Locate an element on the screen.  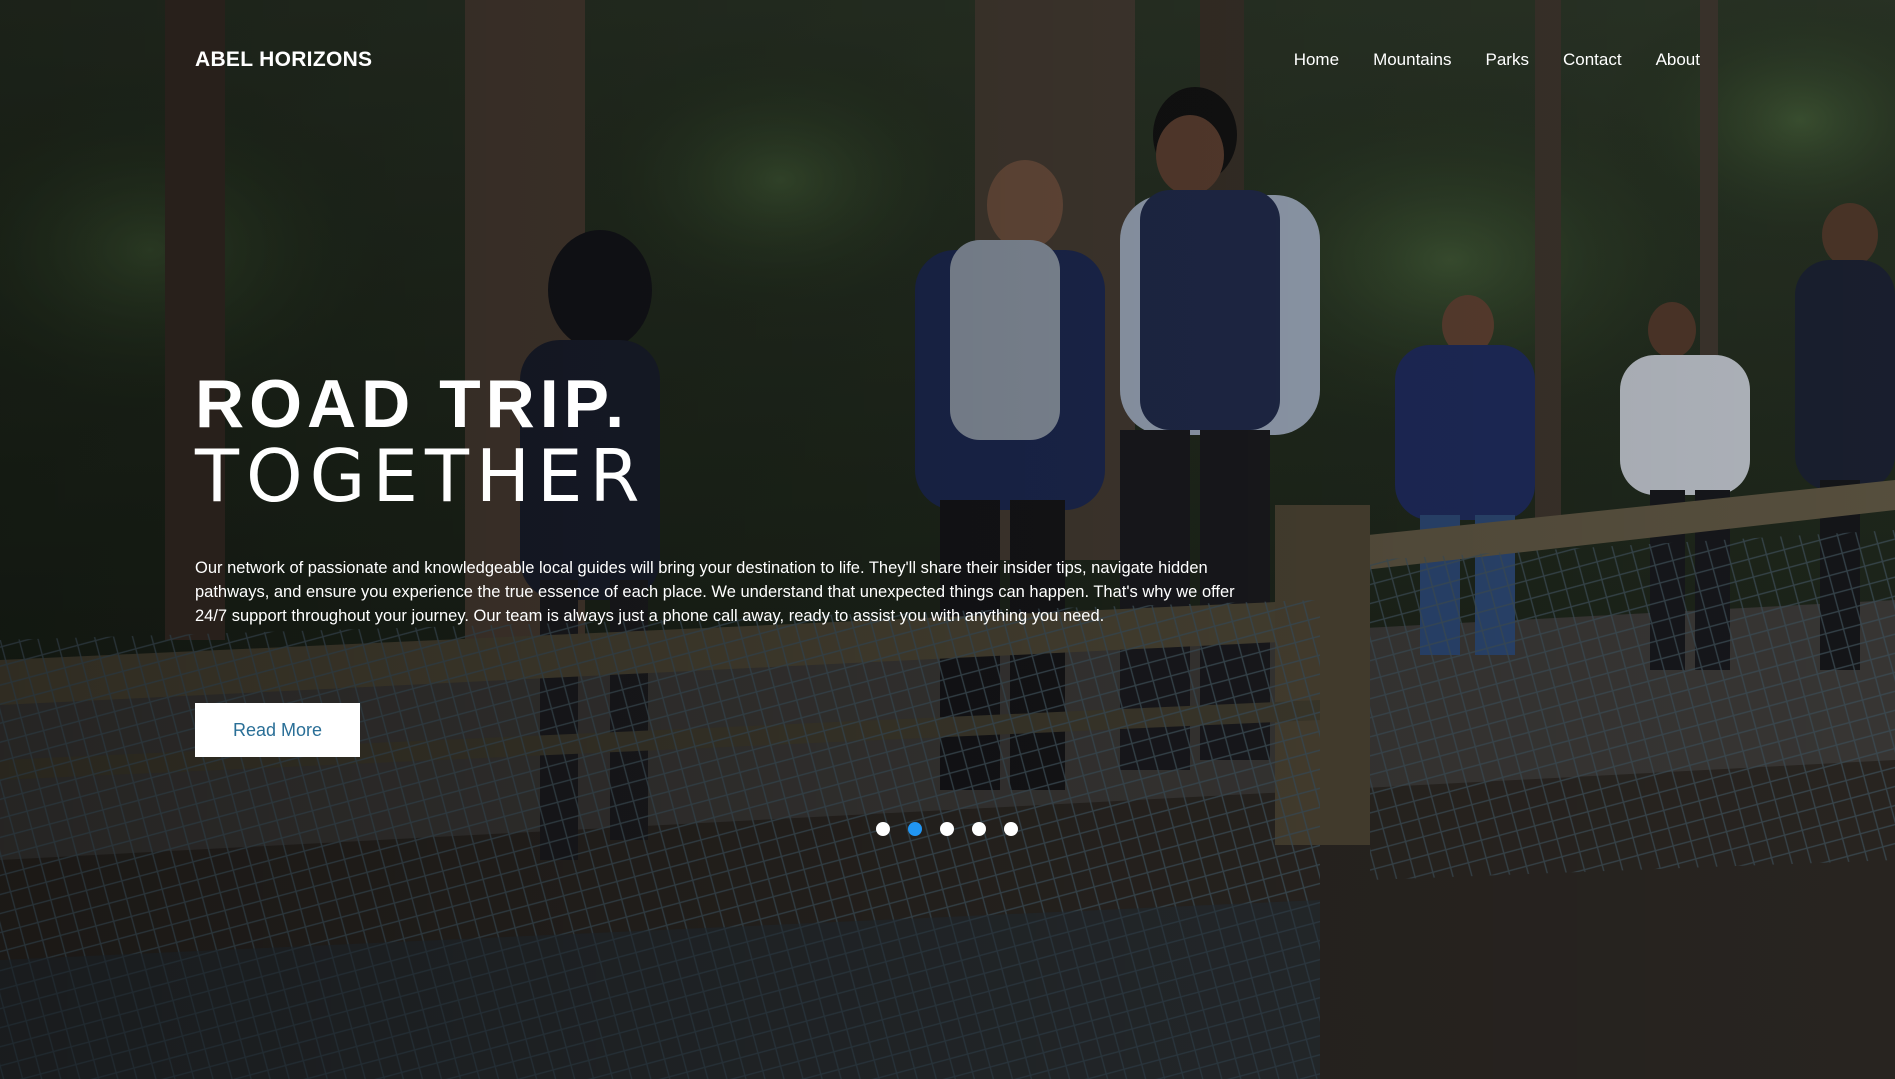
nav-link-contact: Contact is located at coordinates (1592, 60).